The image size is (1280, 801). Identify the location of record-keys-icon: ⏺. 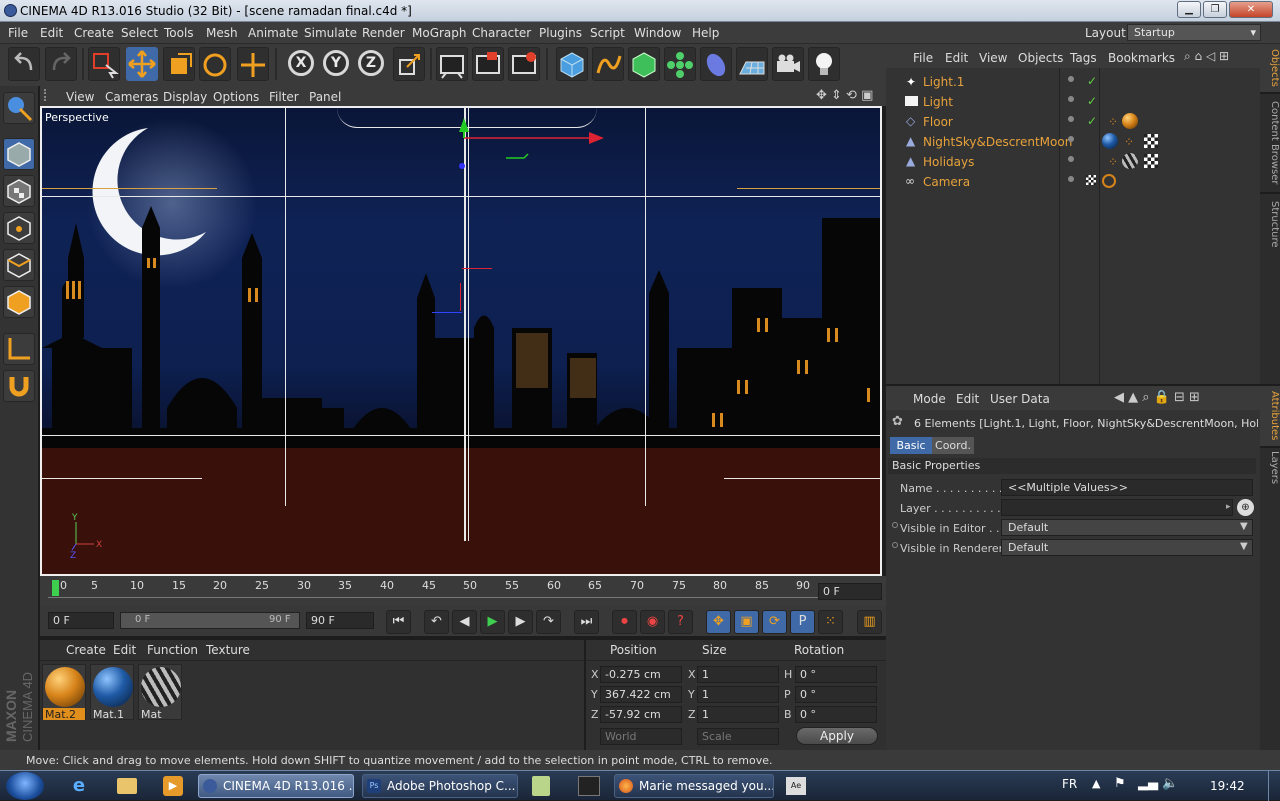
(624, 622).